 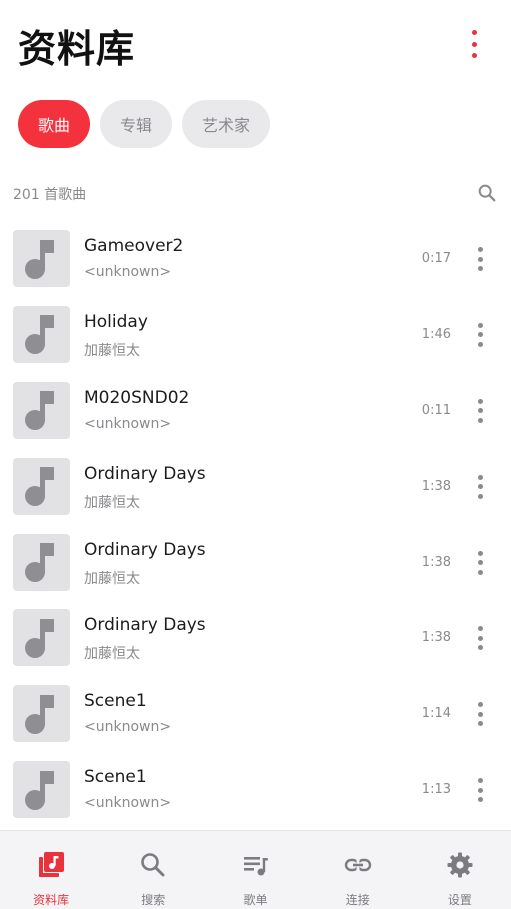 What do you see at coordinates (255, 791) in the screenshot?
I see `list-item: Scene1 <unknown> 1:13` at bounding box center [255, 791].